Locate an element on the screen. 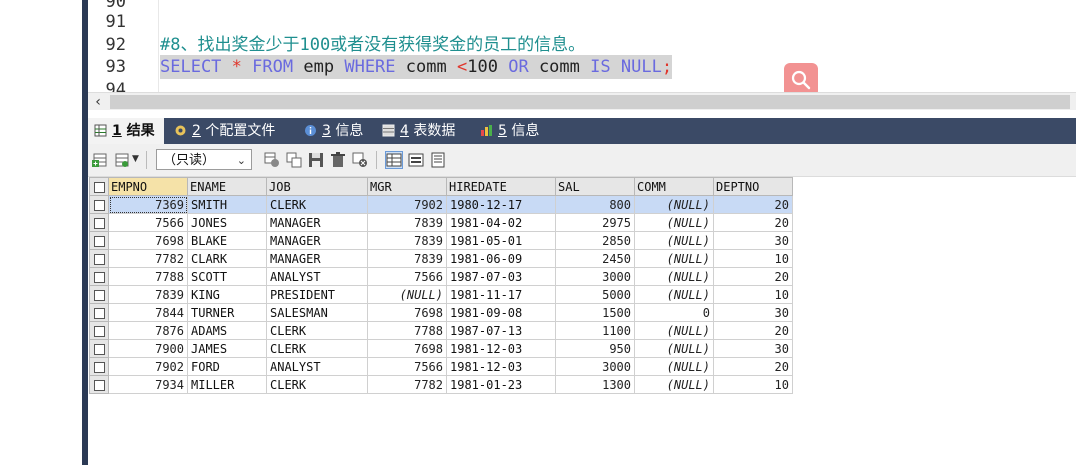 The height and width of the screenshot is (465, 1076). grid-cell: PRESIDENT is located at coordinates (317, 294).